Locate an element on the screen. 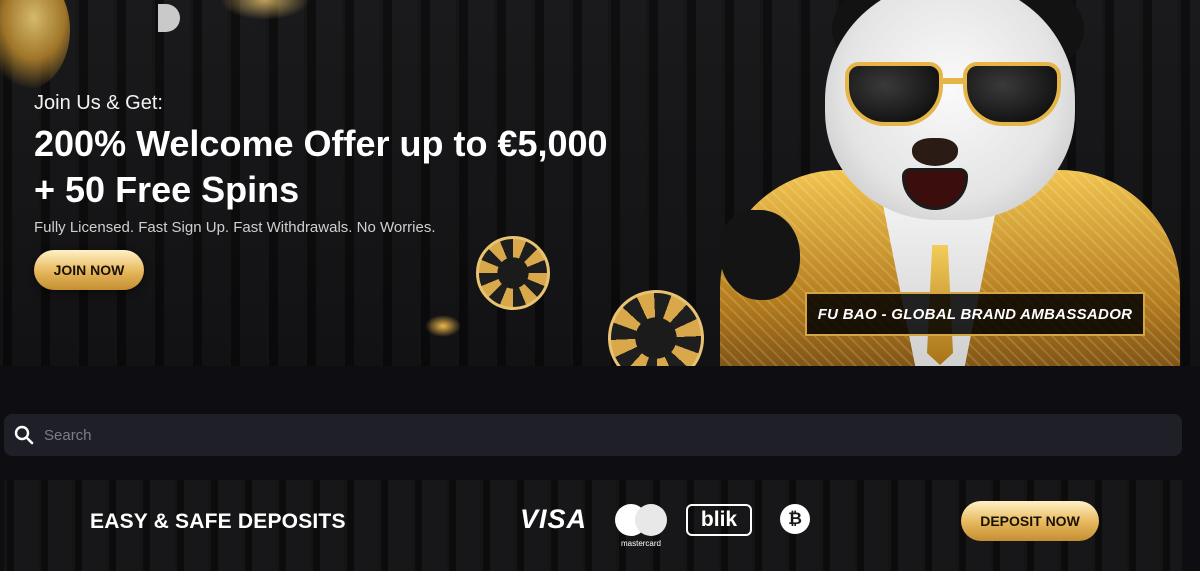 The image size is (1200, 571). search-bar is located at coordinates (593, 435).